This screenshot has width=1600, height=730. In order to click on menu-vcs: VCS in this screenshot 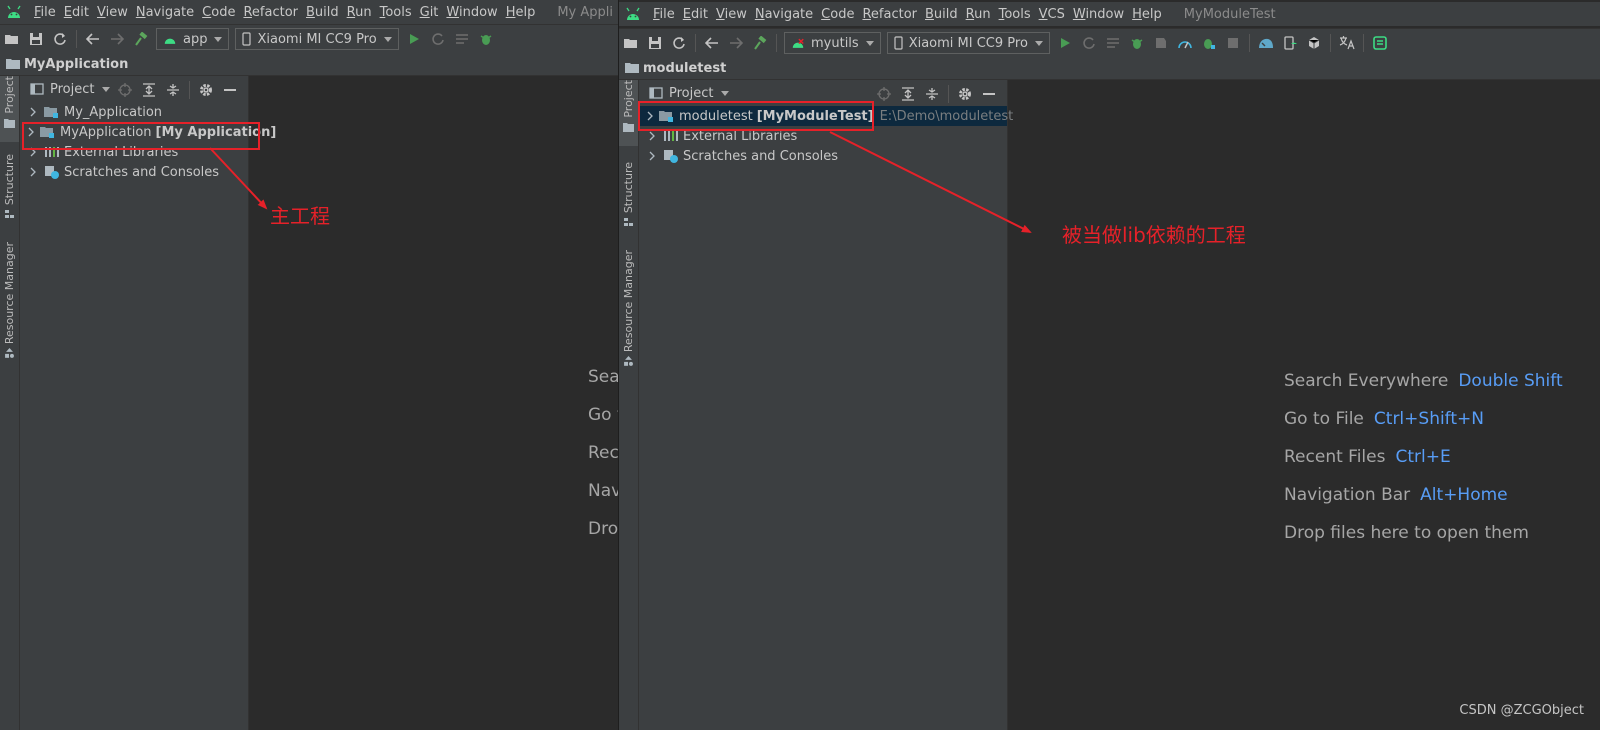, I will do `click(1052, 14)`.